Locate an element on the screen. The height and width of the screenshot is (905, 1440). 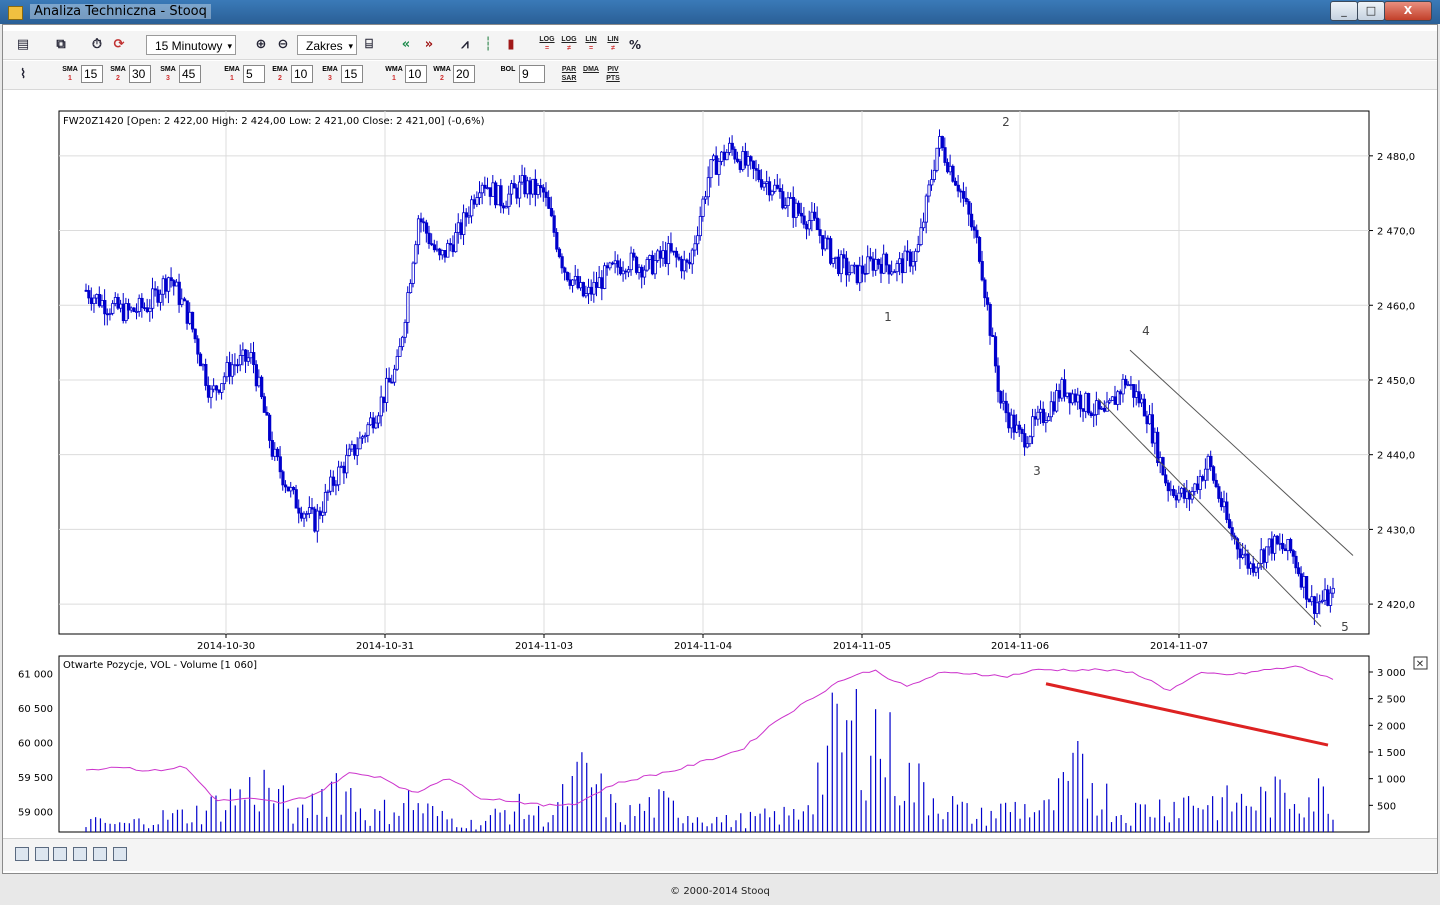
parabolic-sar-button: PAR SAR is located at coordinates (569, 75).